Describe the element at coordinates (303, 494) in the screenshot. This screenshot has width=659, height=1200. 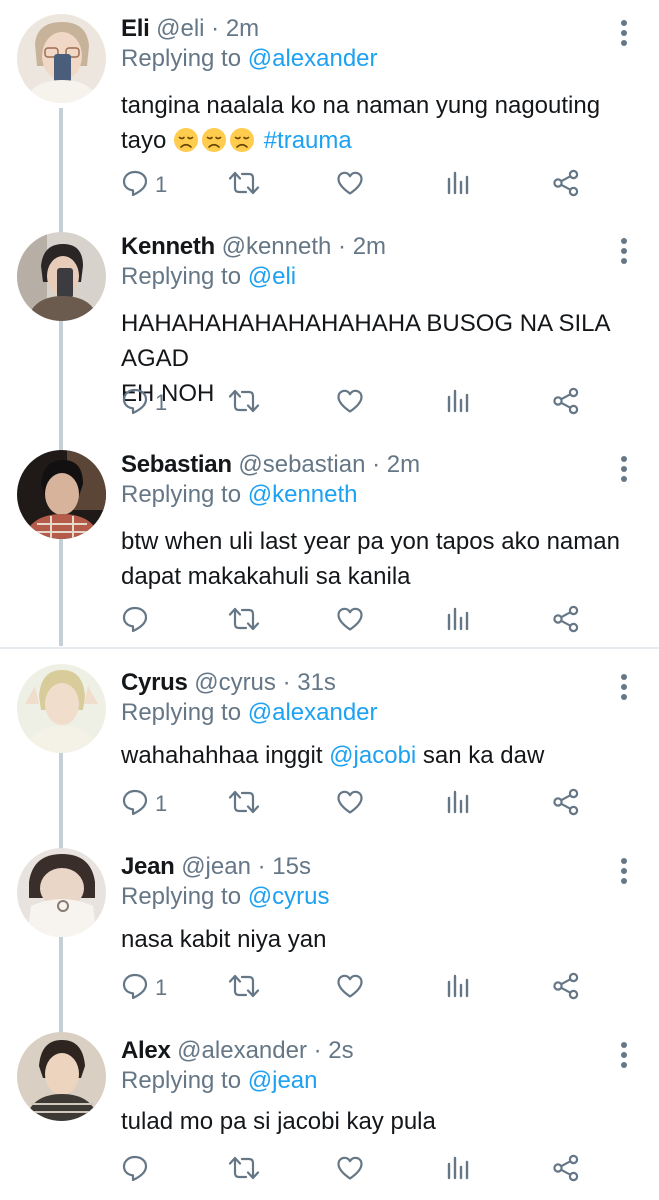
I see `replying-to-mention: @kenneth` at that location.